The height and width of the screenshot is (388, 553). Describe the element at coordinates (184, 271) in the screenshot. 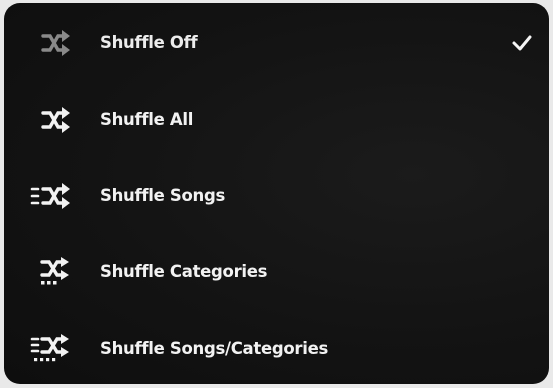

I see `menu-item-label: Shuffle Categories` at that location.